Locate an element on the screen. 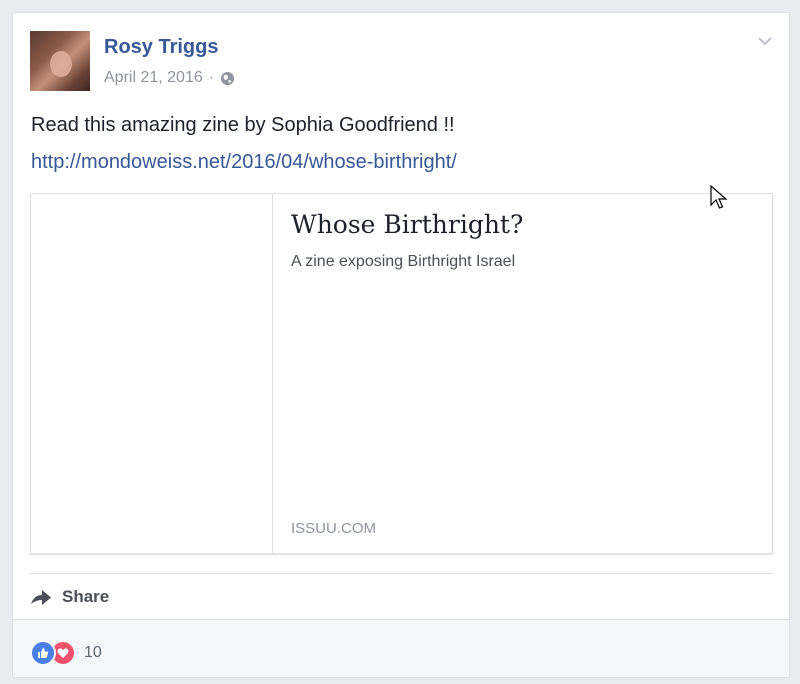 This screenshot has height=684, width=800. share-label: Share is located at coordinates (86, 596).